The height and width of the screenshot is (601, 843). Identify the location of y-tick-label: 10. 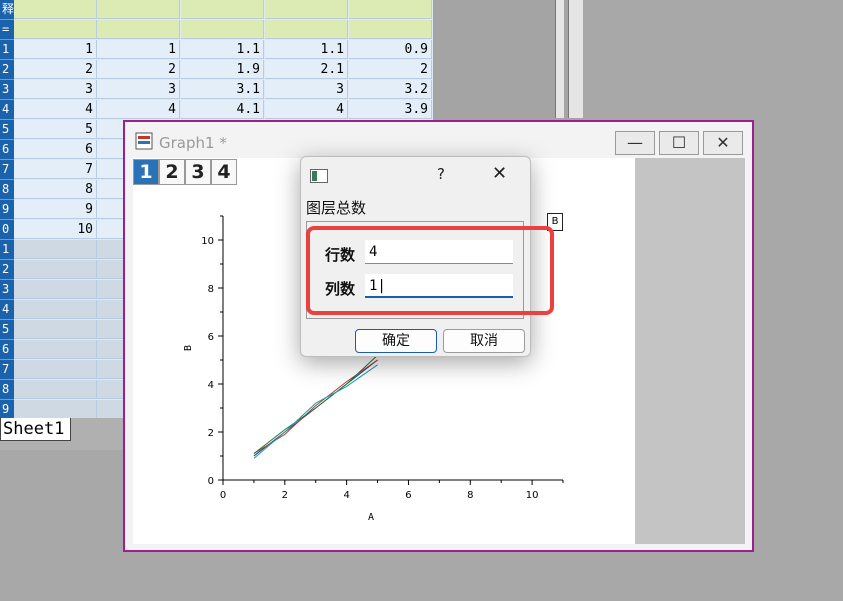
(207, 241).